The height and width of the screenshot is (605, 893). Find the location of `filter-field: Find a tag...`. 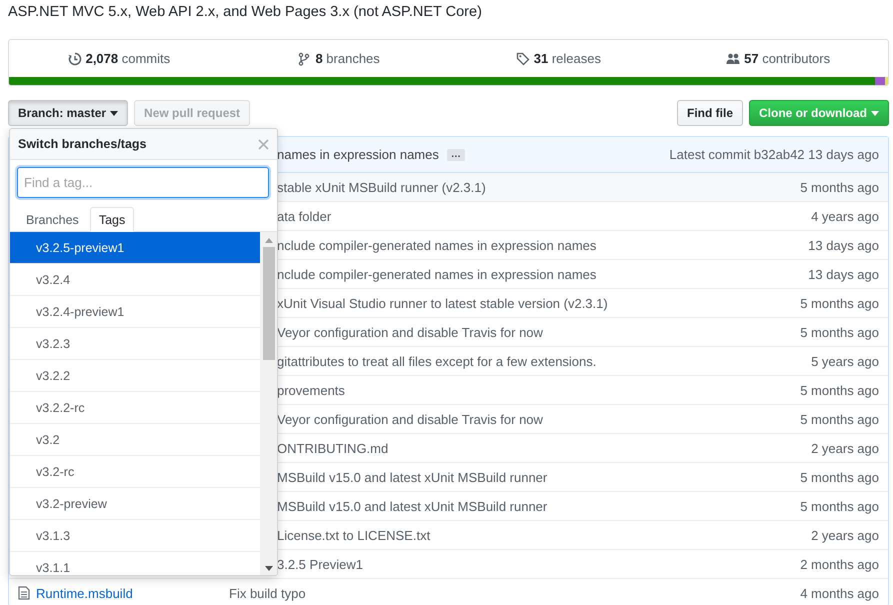

filter-field: Find a tag... is located at coordinates (143, 182).